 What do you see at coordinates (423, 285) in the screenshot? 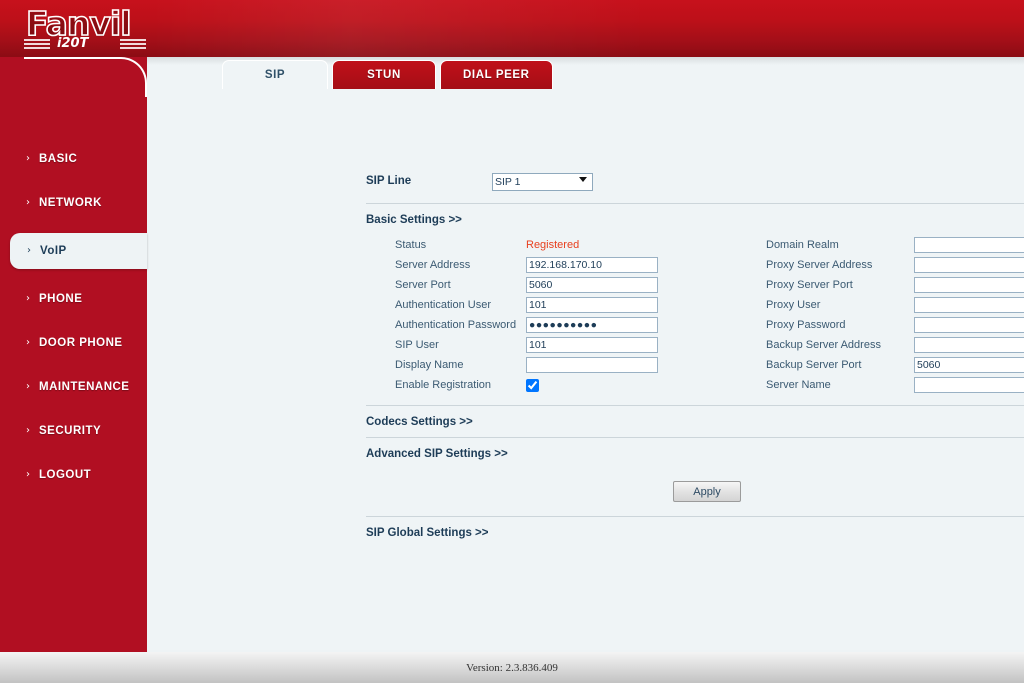
I see `field-label: Server Port` at bounding box center [423, 285].